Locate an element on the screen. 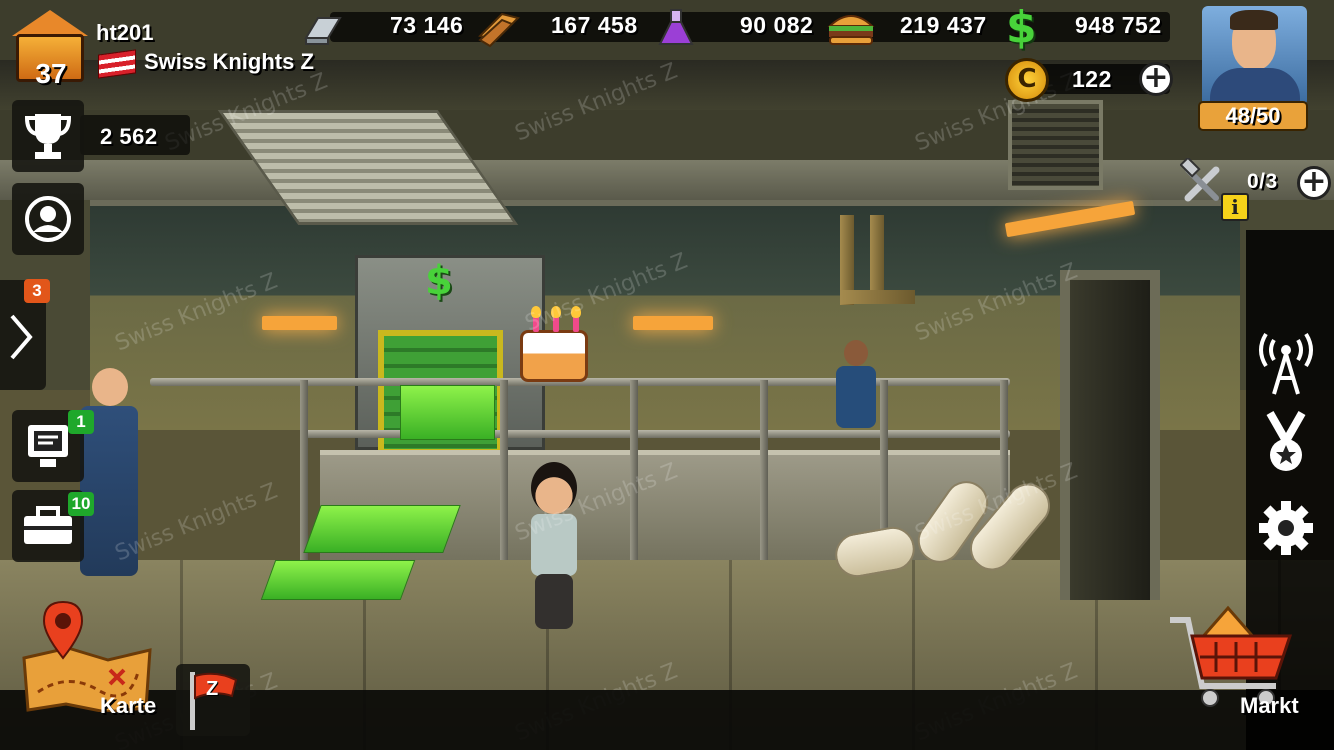 The height and width of the screenshot is (750, 1334). settings-button is located at coordinates (1286, 528).